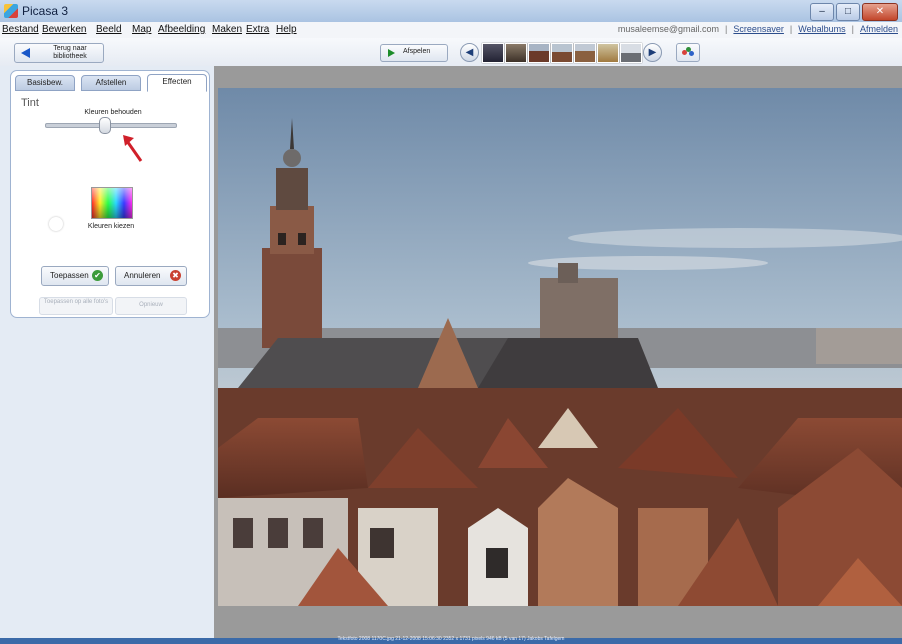 The image size is (902, 644). I want to click on slider-label: Kleuren behouden, so click(113, 112).